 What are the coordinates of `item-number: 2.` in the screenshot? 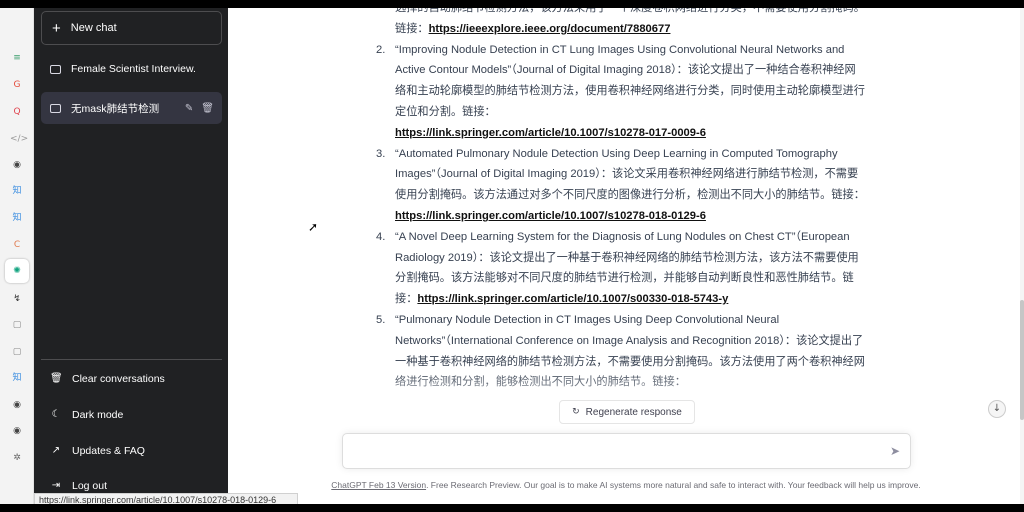 It's located at (381, 49).